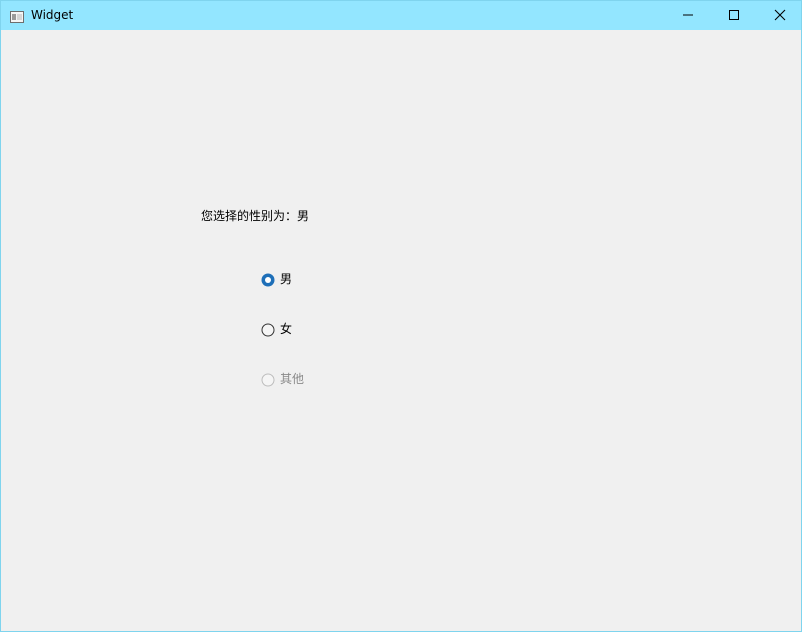  Describe the element at coordinates (401, 15) in the screenshot. I see `title-bar: Widget` at that location.